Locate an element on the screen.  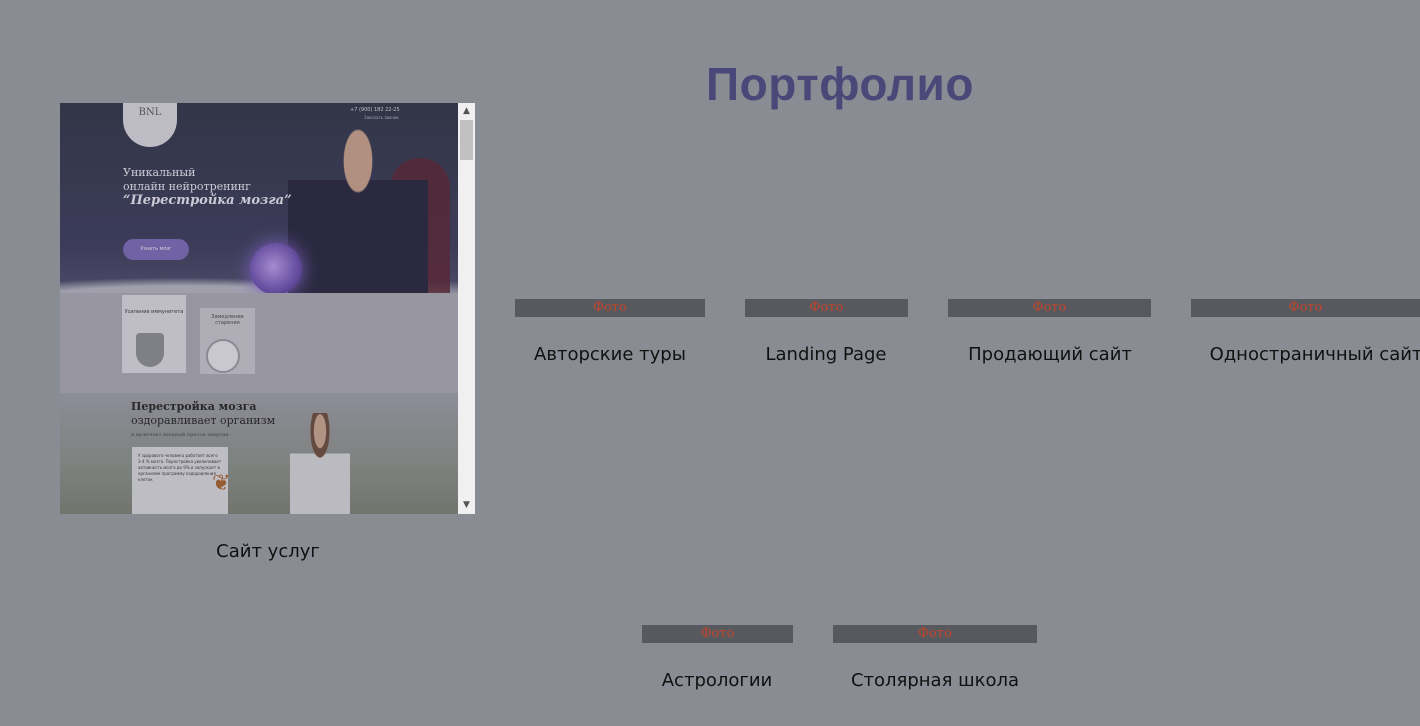
project-caption-tours: Авторские туры is located at coordinates (610, 354).